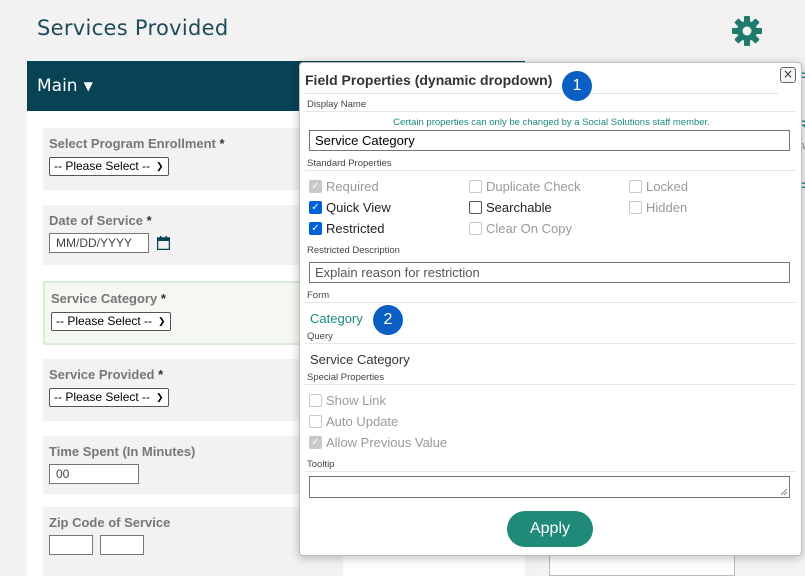 The width and height of the screenshot is (805, 576). I want to click on tooltip-label: Tooltip, so click(321, 464).